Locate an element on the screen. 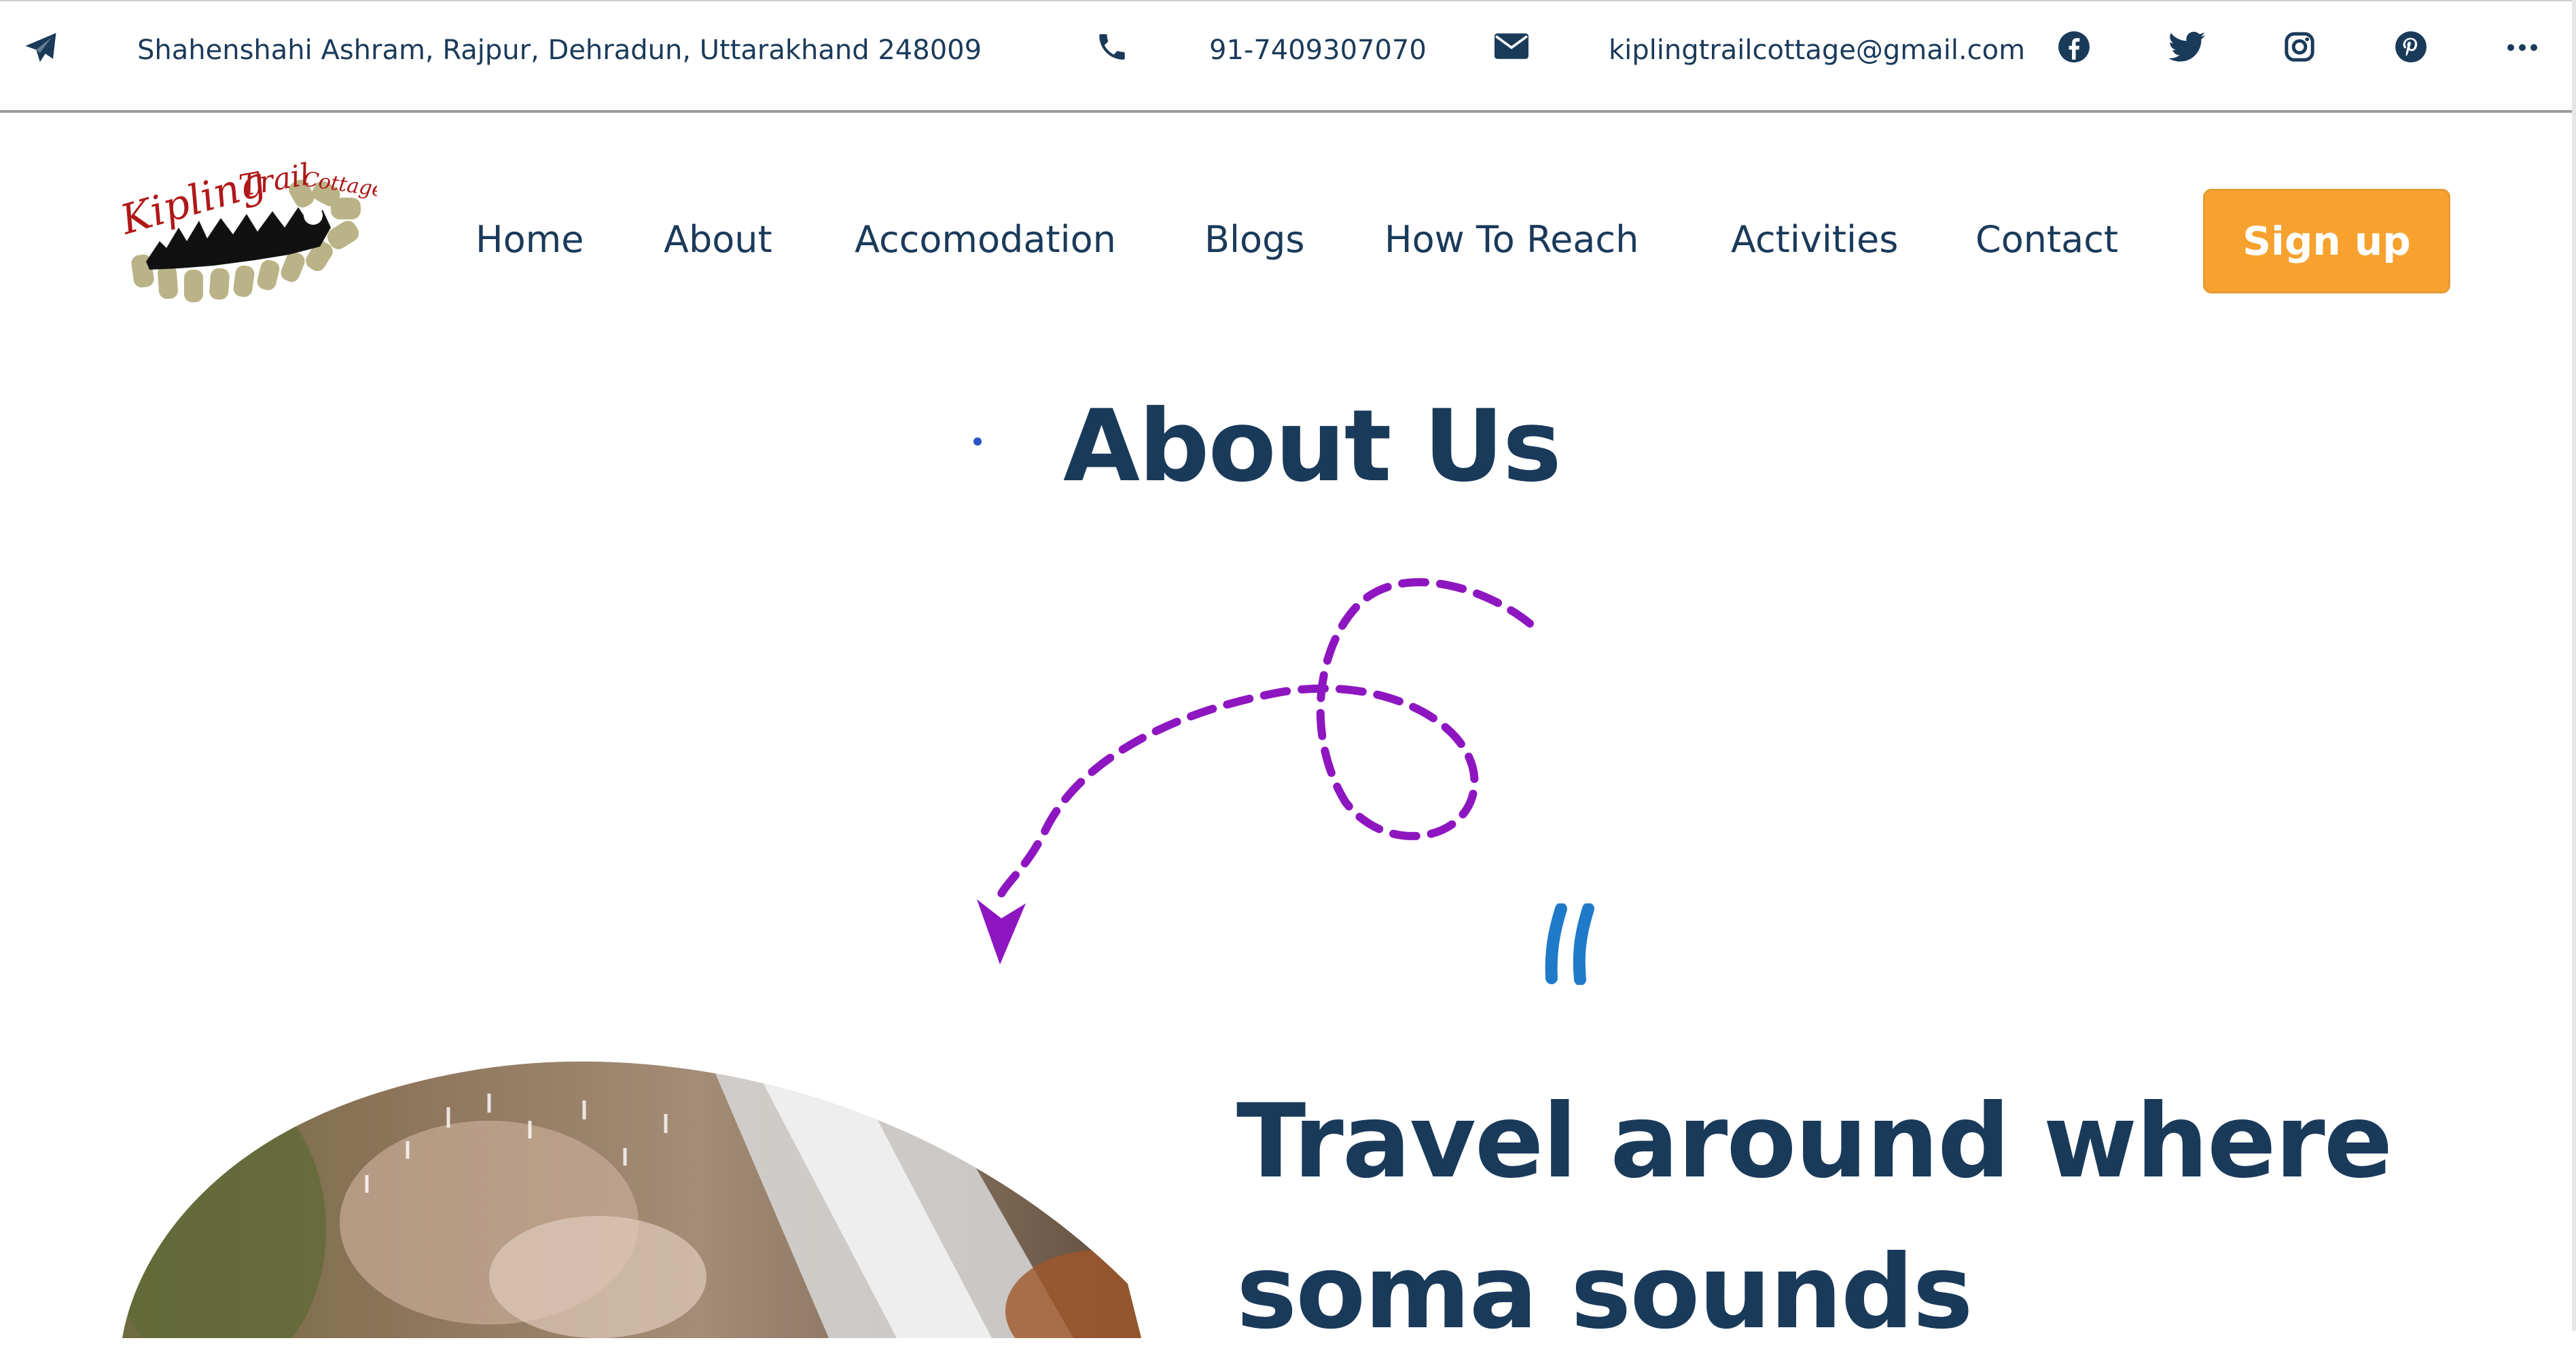 The height and width of the screenshot is (1368, 2576). section-headline: Travel around where soma sounds is located at coordinates (1881, 1217).